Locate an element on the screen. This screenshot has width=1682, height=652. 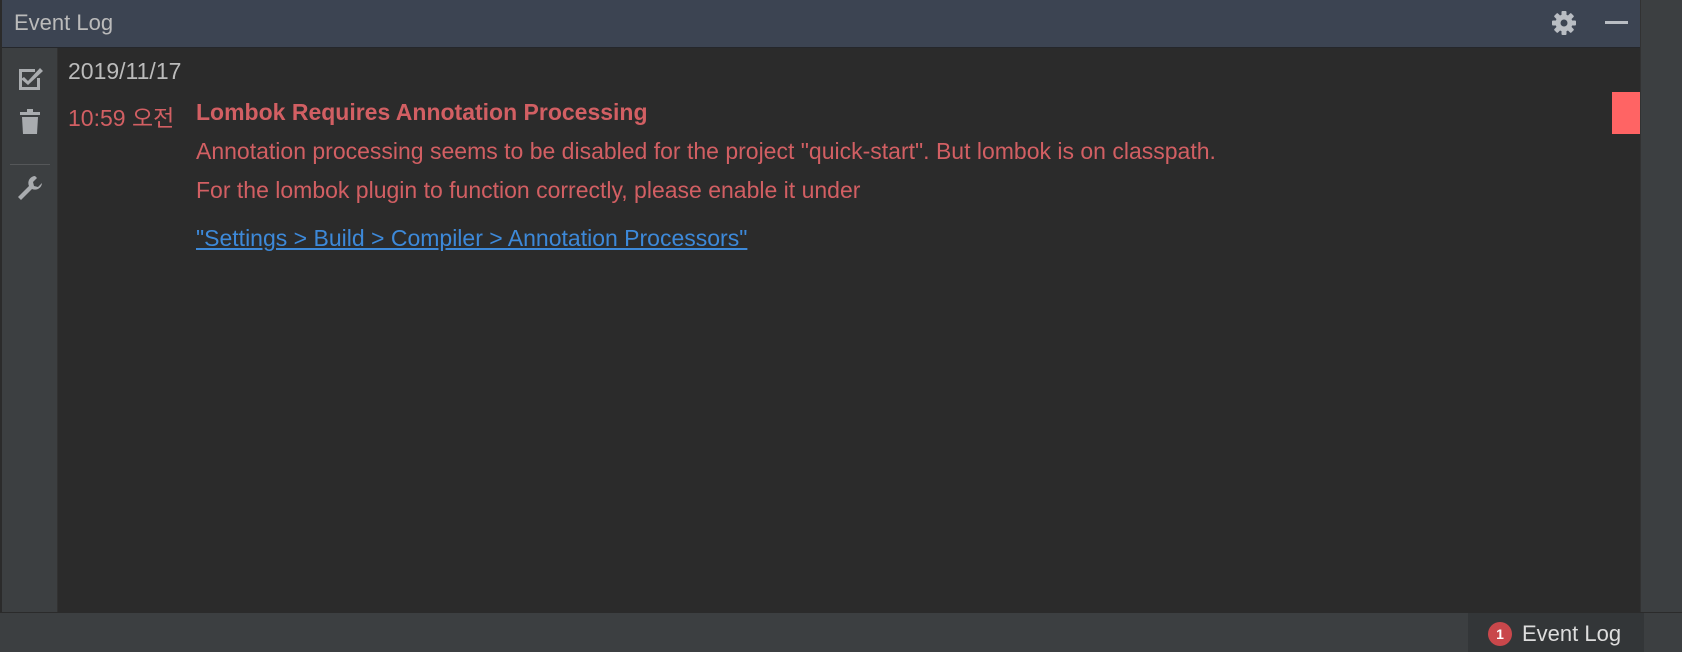
tool-window-header: Event Log is located at coordinates (821, 24).